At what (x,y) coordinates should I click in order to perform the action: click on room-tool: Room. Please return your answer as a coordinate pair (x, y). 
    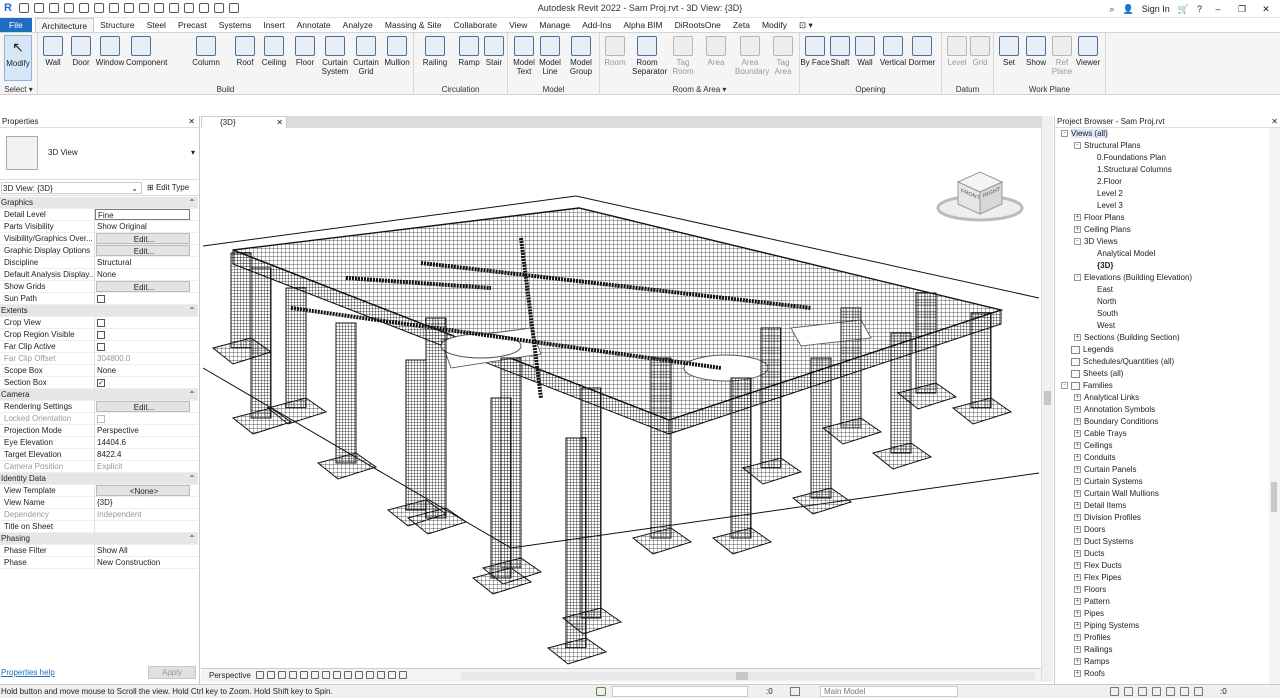
    Looking at the image, I should click on (615, 51).